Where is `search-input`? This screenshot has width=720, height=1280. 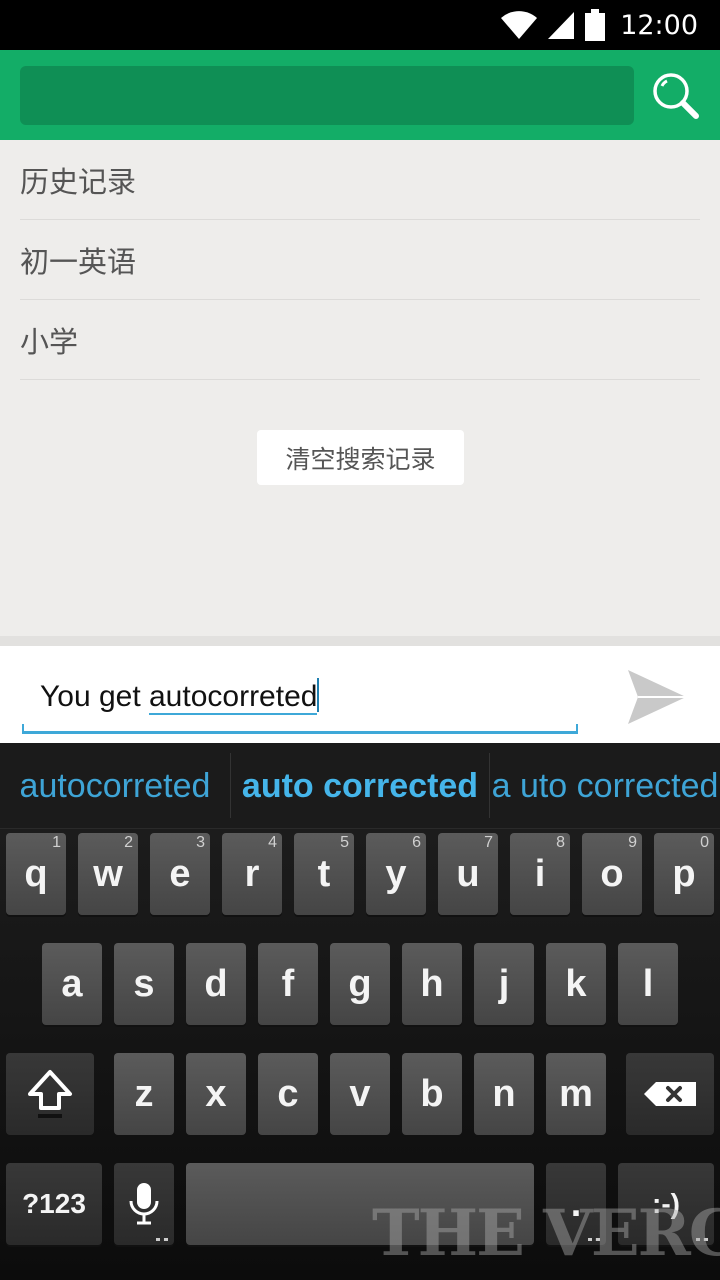
search-input is located at coordinates (327, 95).